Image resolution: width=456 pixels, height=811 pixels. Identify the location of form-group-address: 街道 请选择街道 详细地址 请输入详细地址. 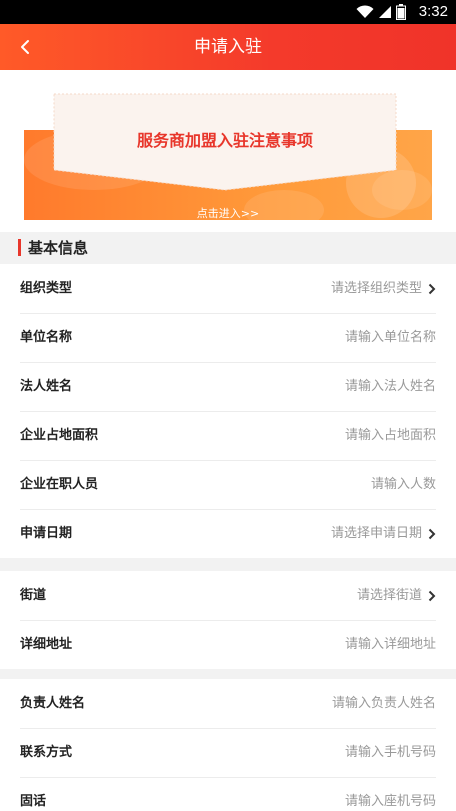
(228, 620).